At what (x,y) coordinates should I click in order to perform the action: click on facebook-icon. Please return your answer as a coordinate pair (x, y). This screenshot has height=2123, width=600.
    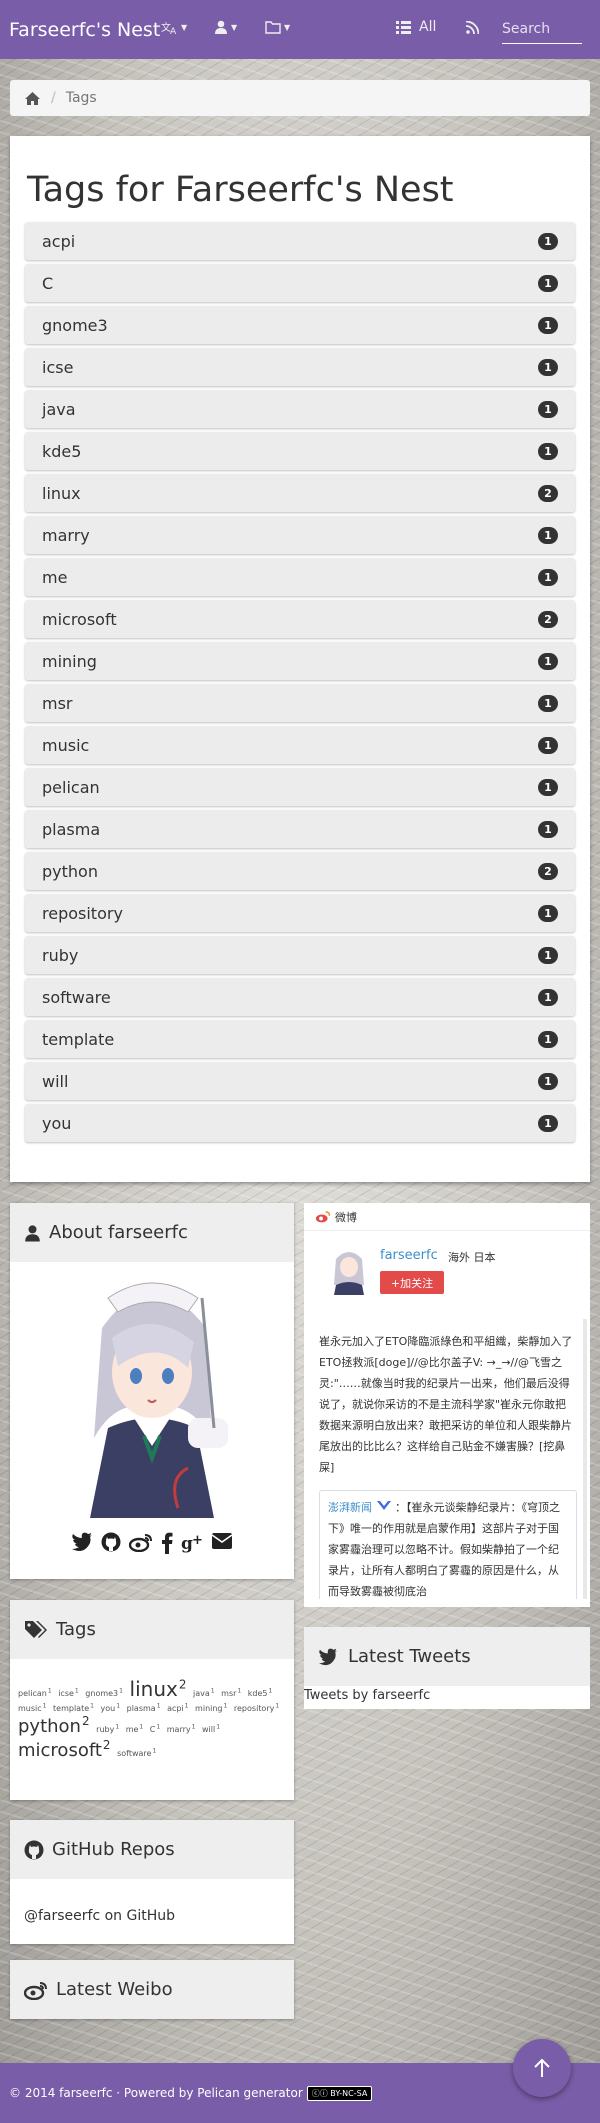
    Looking at the image, I should click on (167, 1543).